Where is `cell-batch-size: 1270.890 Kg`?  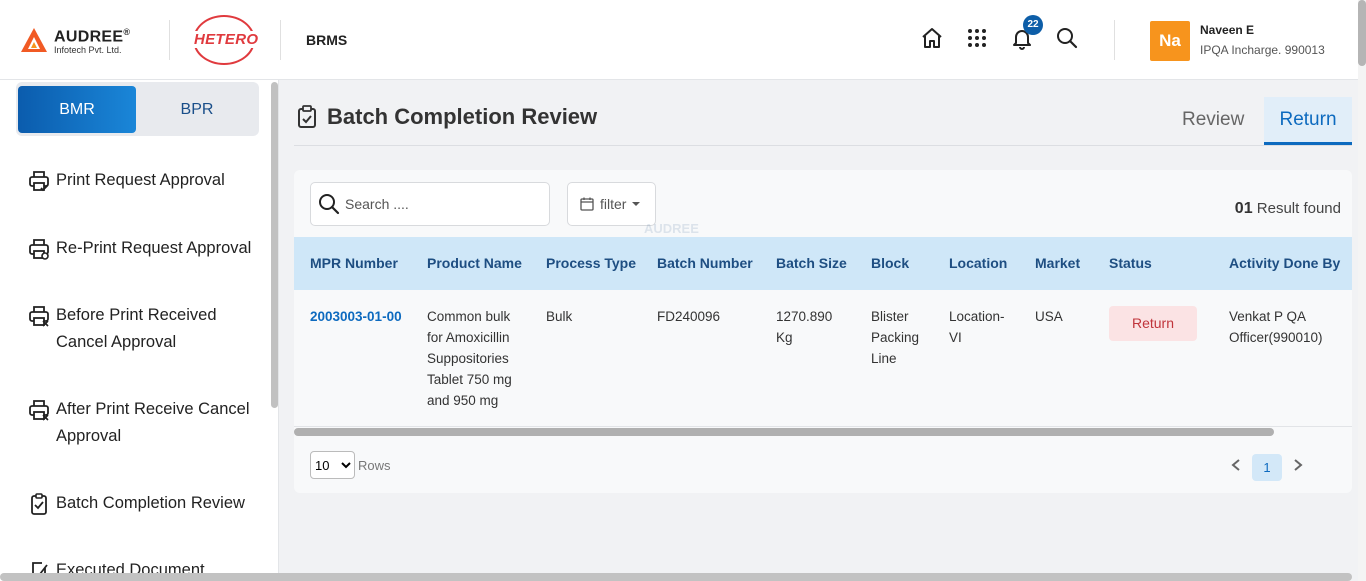
cell-batch-size: 1270.890 Kg is located at coordinates (804, 327).